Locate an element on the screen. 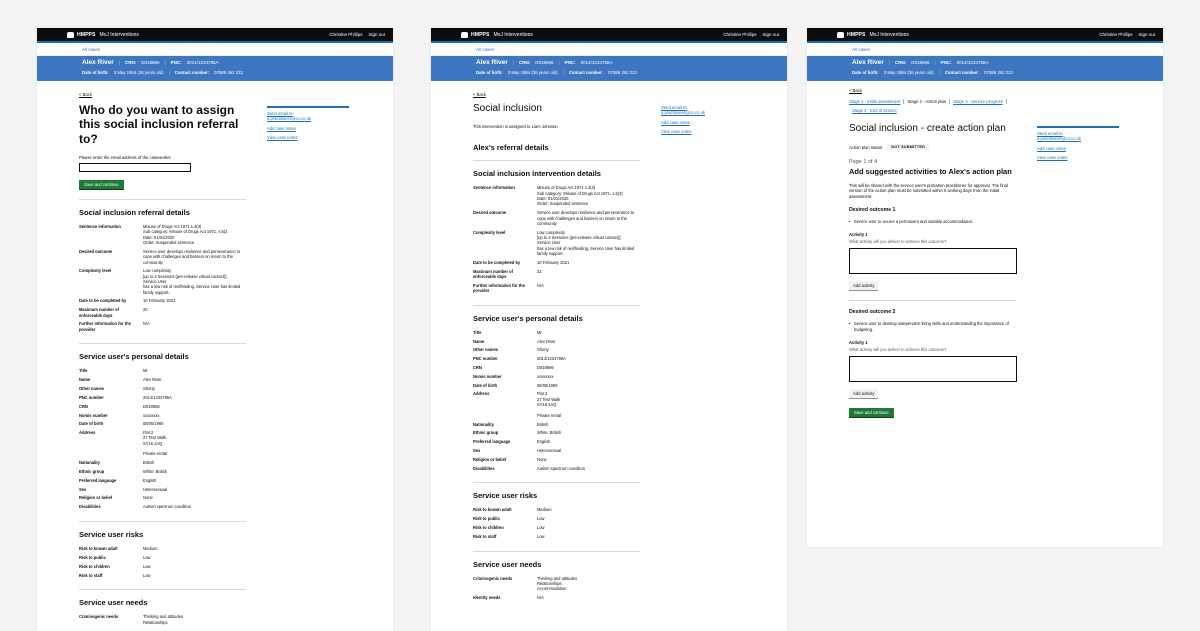 This screenshot has height=631, width=1200. summary-value: 22 is located at coordinates (539, 271).